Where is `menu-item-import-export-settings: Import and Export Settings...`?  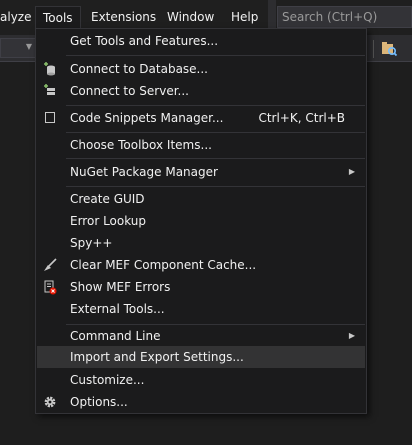 menu-item-import-export-settings: Import and Export Settings... is located at coordinates (201, 357).